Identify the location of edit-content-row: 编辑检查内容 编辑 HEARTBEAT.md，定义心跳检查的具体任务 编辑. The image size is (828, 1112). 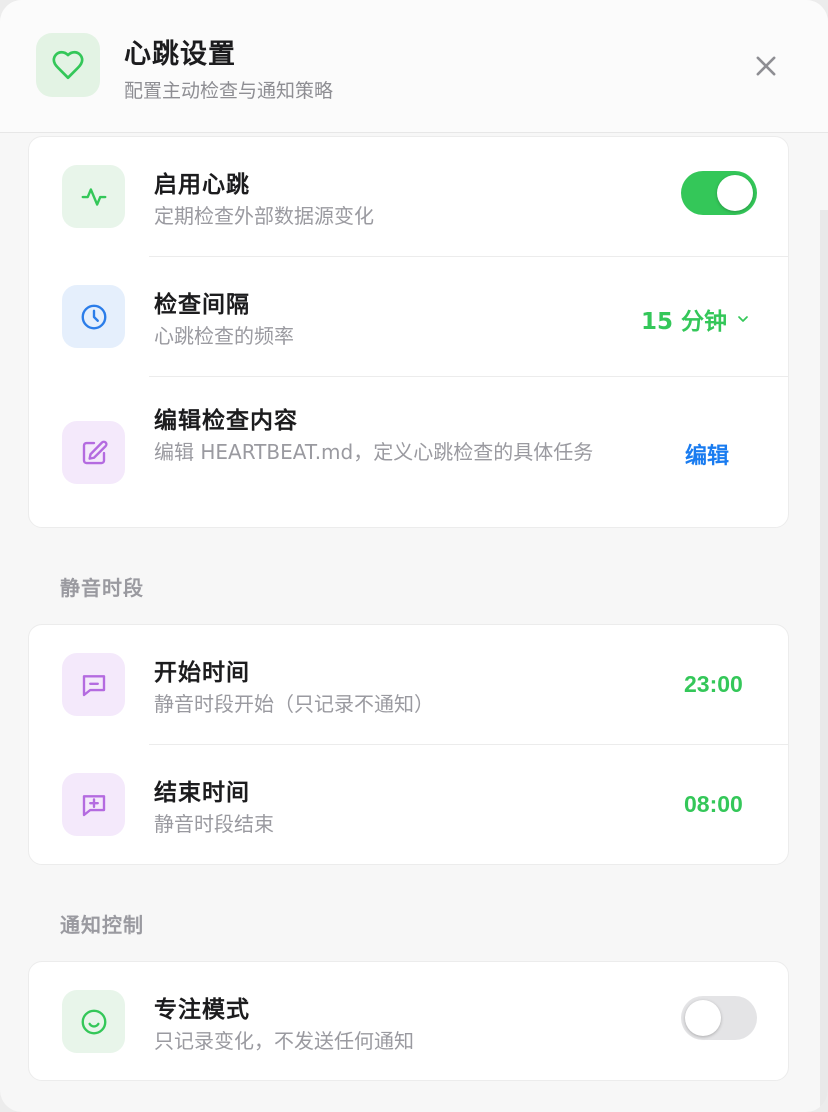
(408, 452).